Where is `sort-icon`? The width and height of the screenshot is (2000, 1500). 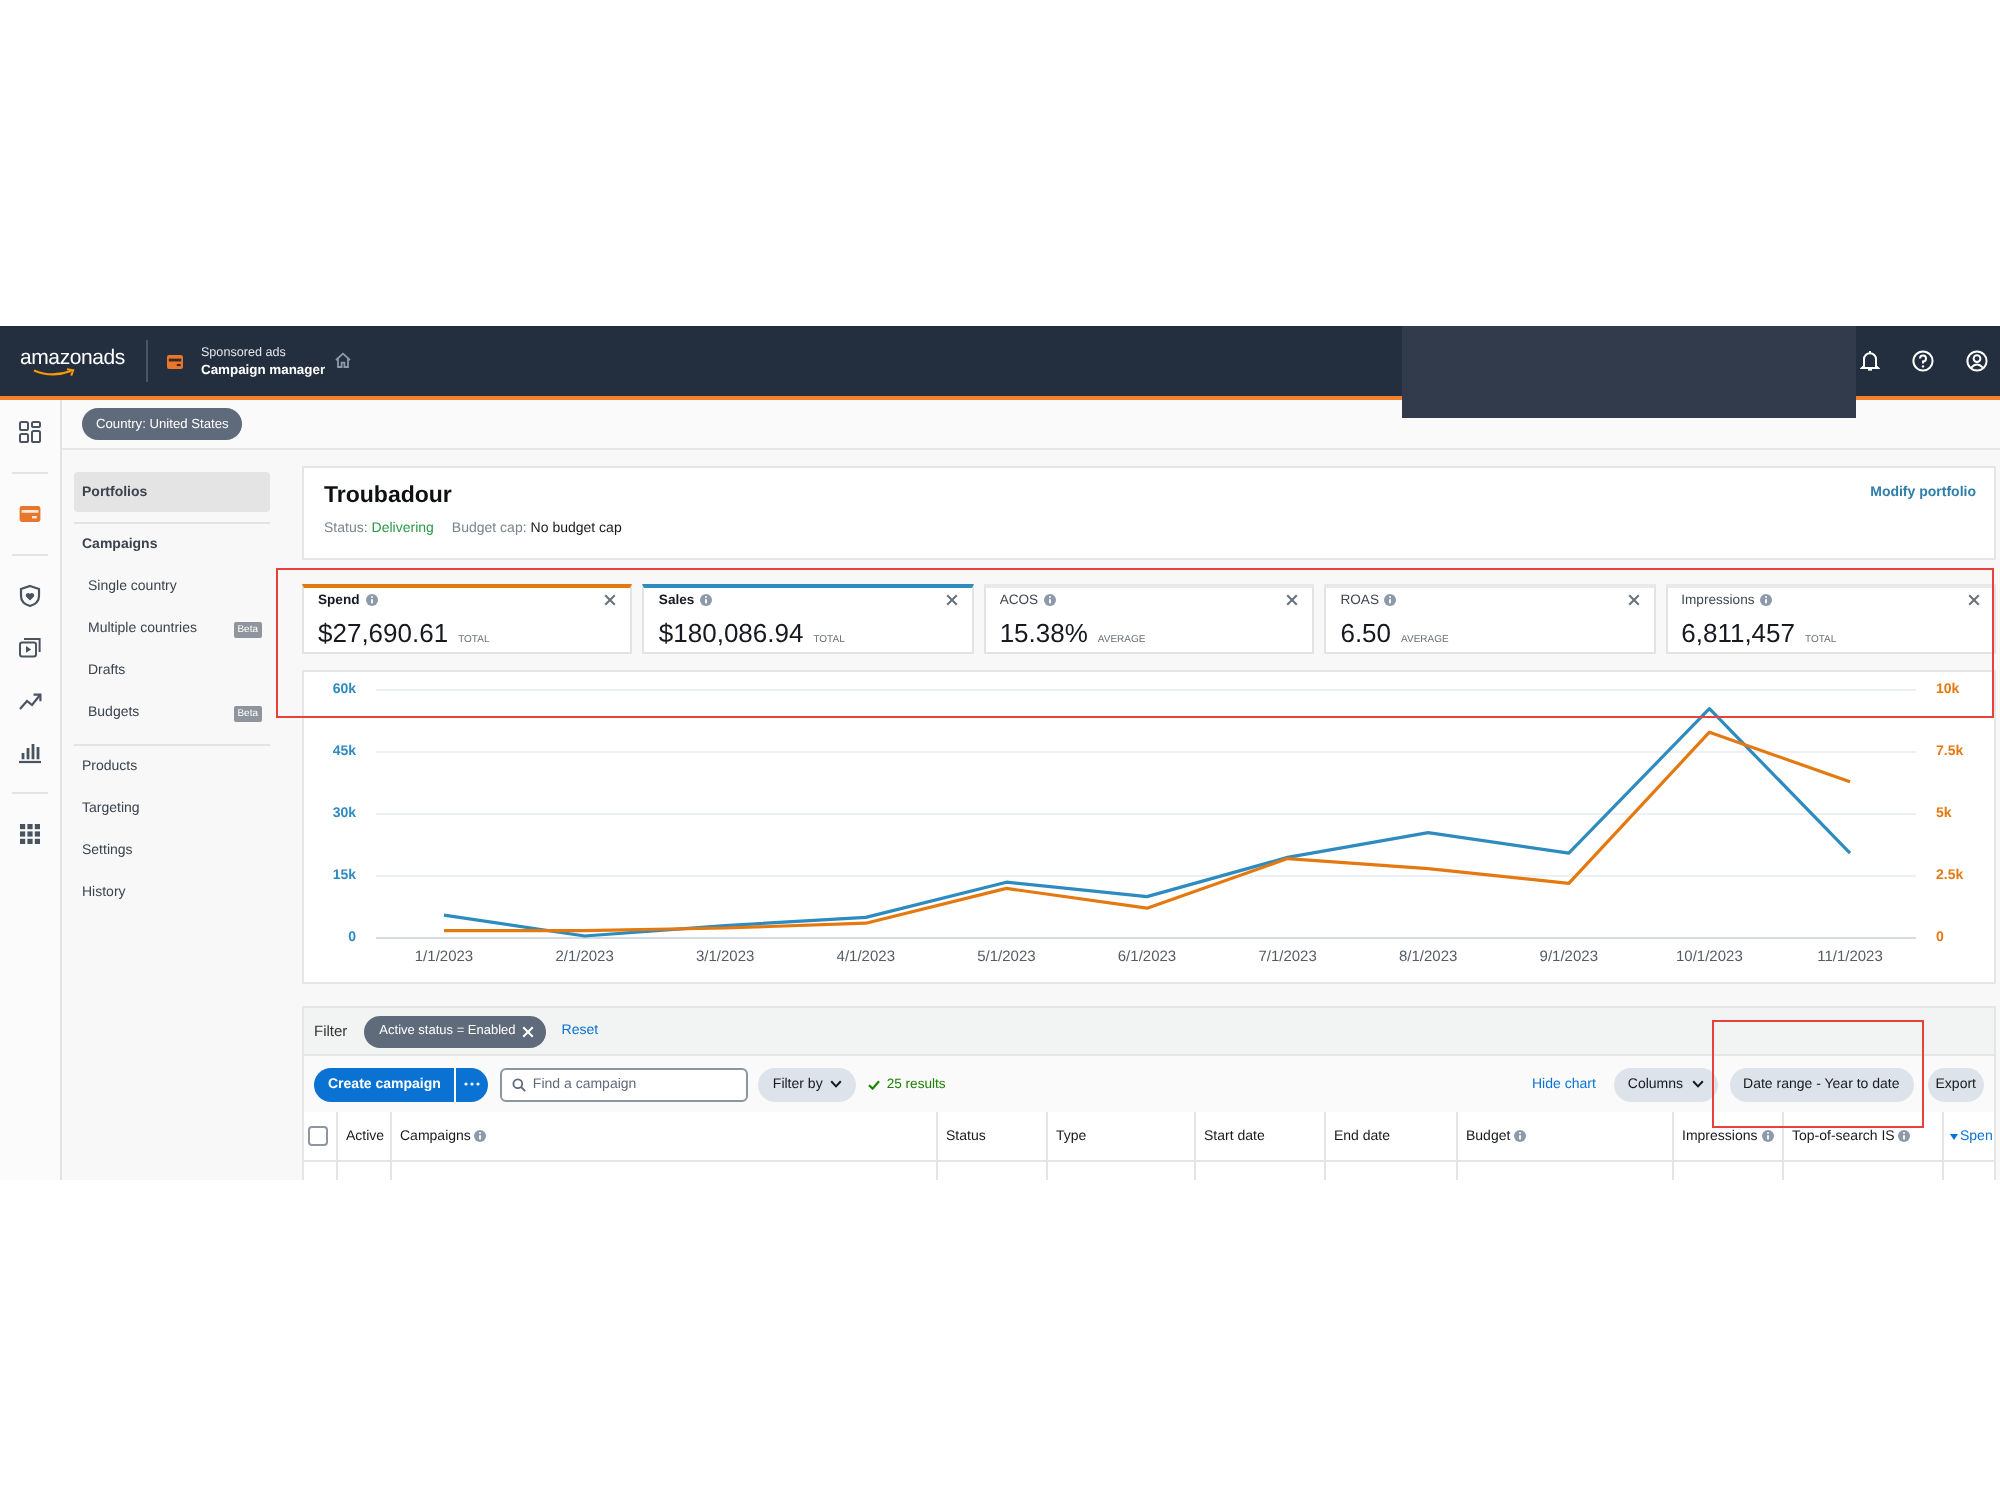
sort-icon is located at coordinates (1954, 1136).